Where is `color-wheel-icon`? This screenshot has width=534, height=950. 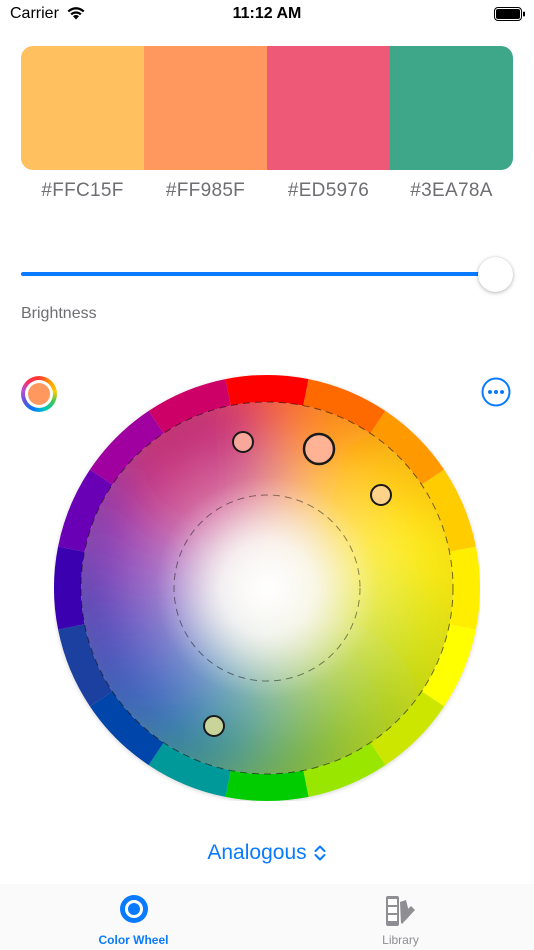 color-wheel-icon is located at coordinates (133, 909).